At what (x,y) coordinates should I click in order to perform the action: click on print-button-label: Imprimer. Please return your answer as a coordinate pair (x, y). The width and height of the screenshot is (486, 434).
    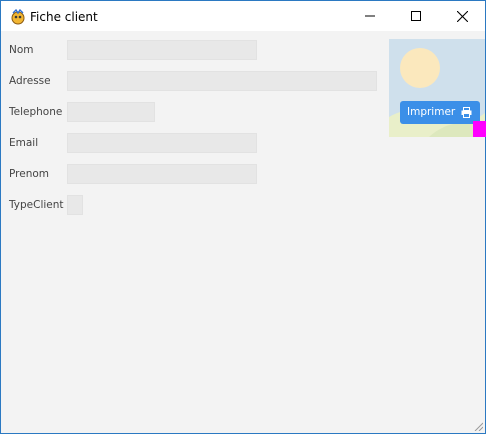
    Looking at the image, I should click on (431, 112).